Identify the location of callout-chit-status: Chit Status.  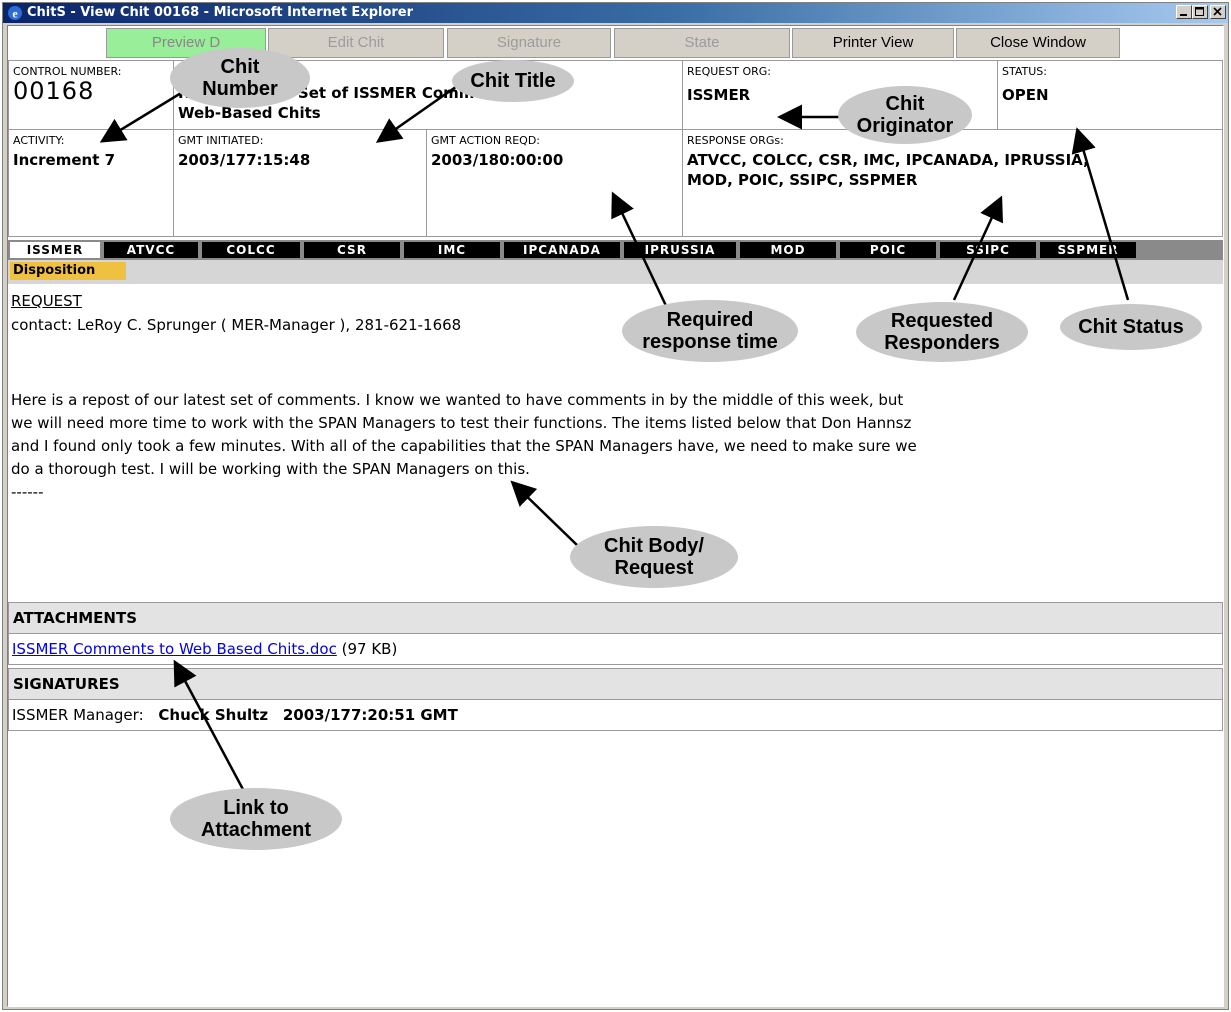
(1131, 327).